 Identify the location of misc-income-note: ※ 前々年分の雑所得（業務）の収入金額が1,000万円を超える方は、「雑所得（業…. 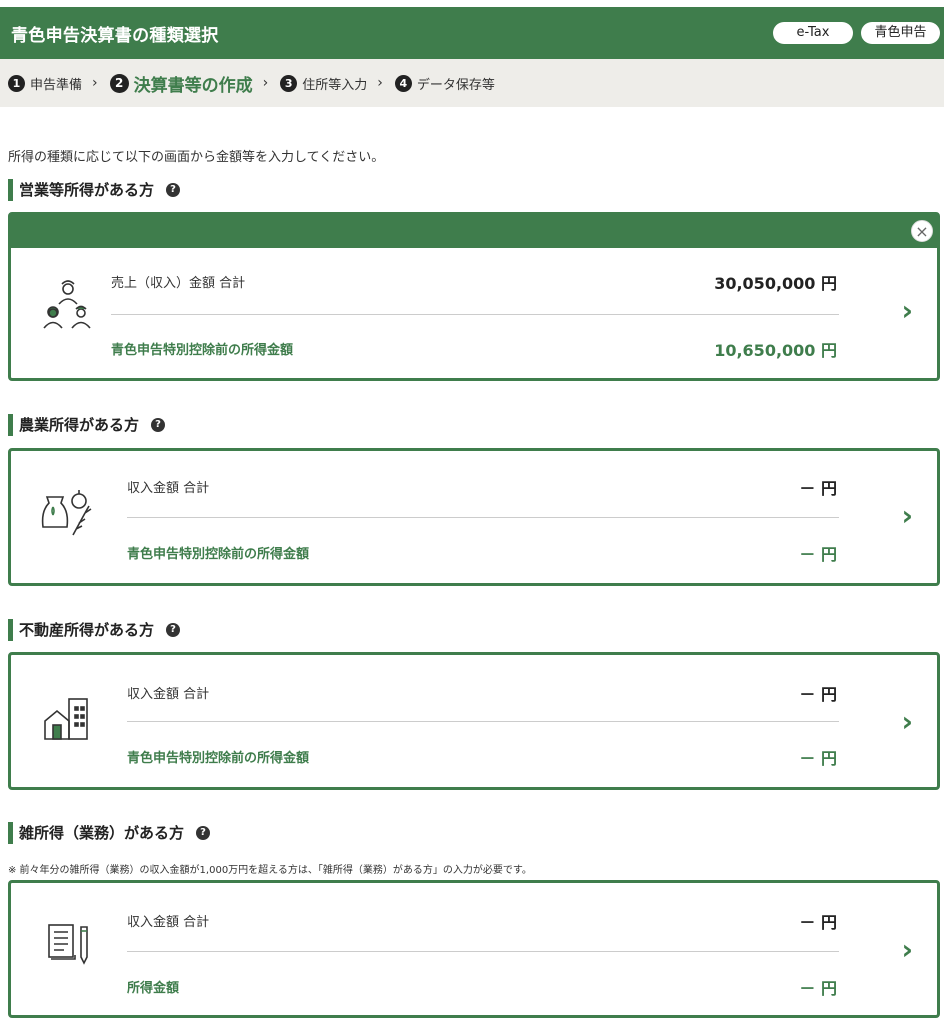
(270, 870).